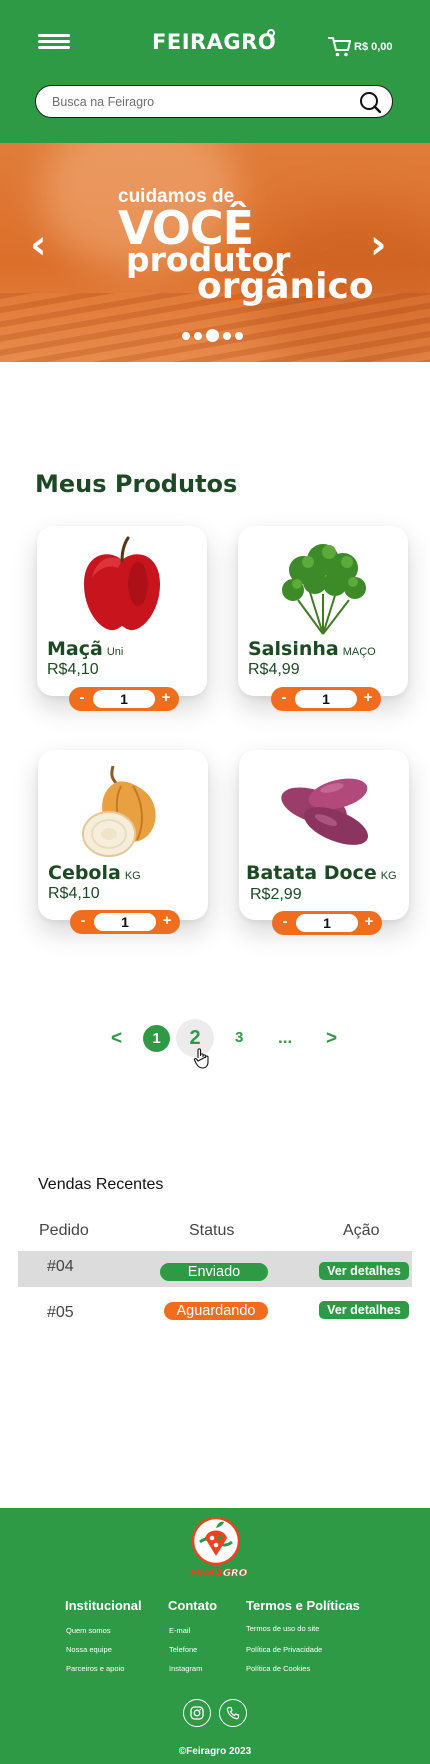 This screenshot has width=430, height=1764. What do you see at coordinates (370, 102) in the screenshot?
I see `search-icon` at bounding box center [370, 102].